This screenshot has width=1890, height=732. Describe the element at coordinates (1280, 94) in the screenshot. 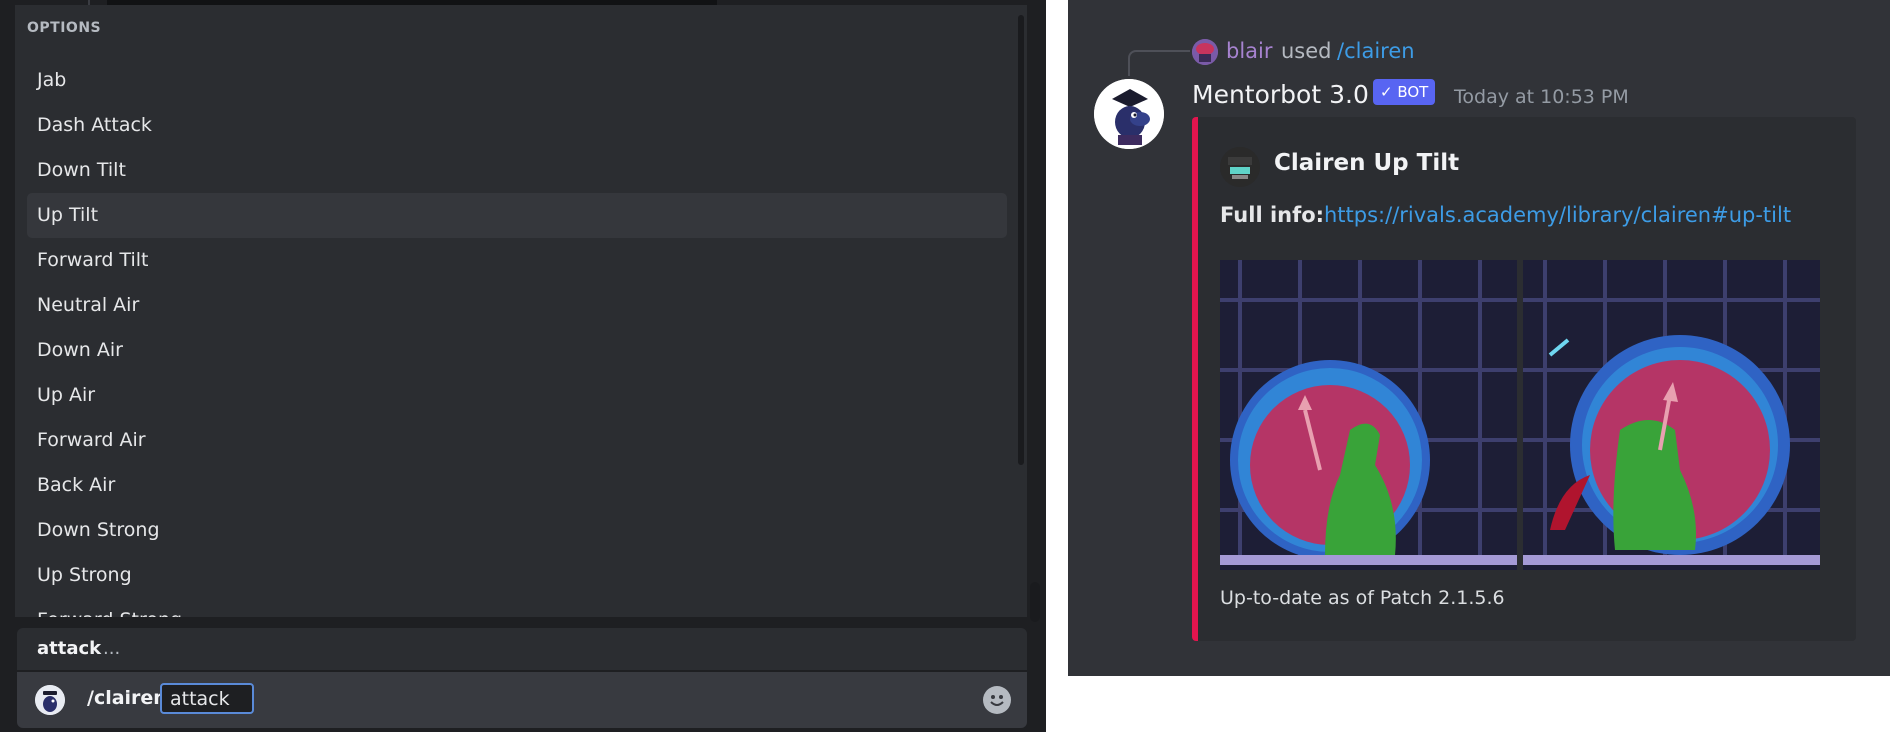

I see `bot-author-name: Mentorbot 3.0` at that location.